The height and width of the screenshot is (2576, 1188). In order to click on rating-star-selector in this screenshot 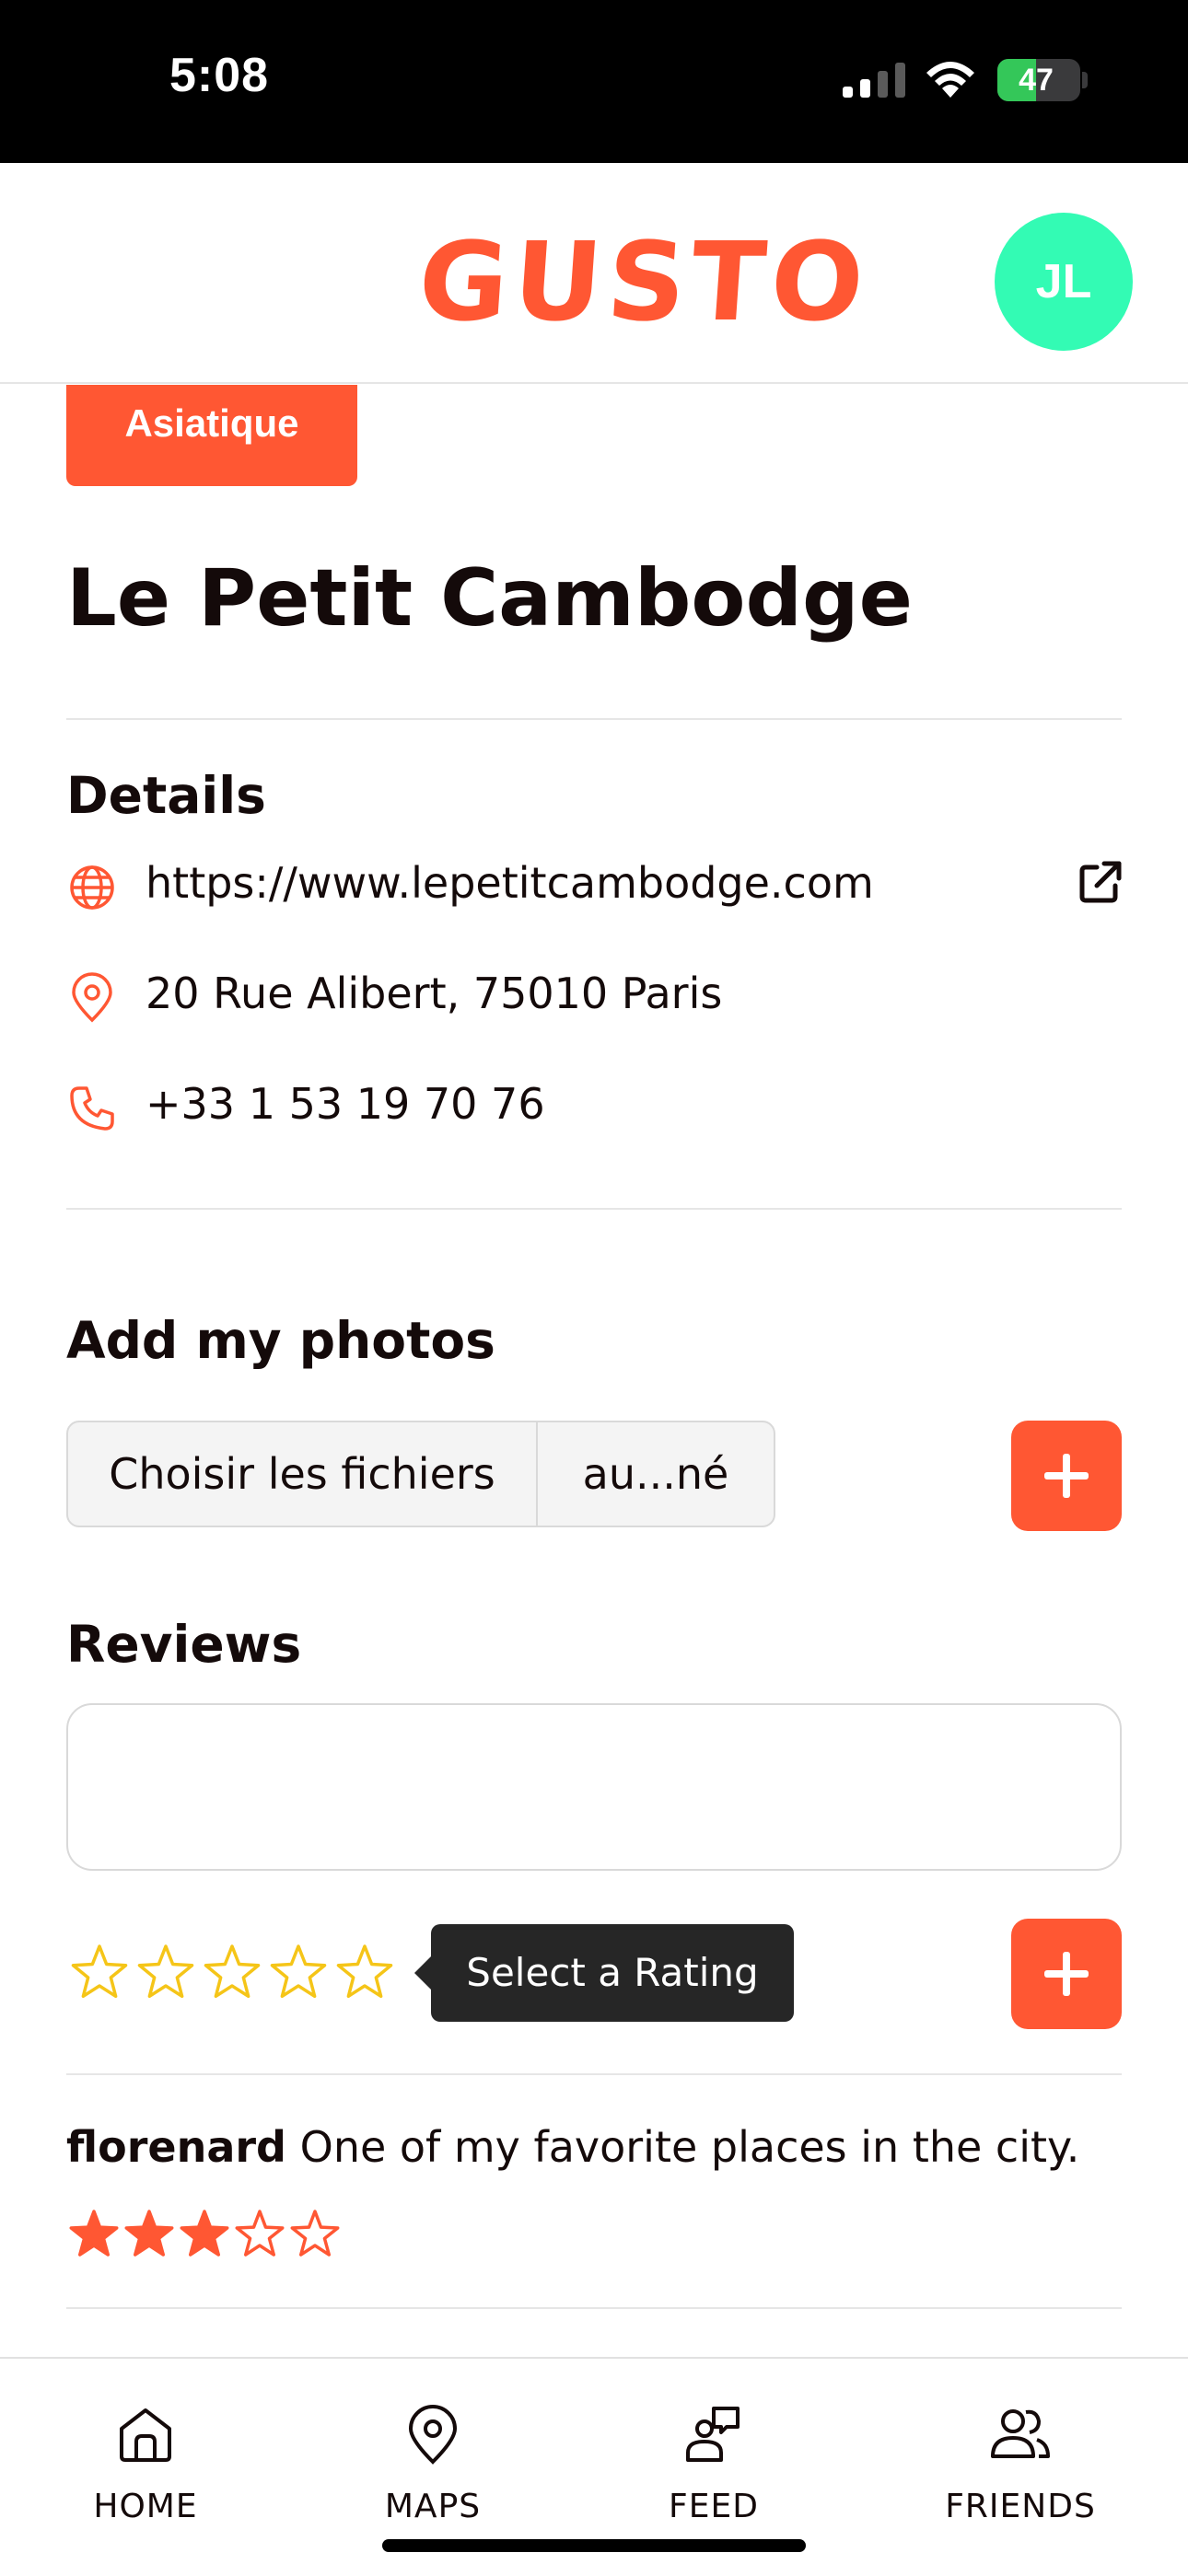, I will do `click(232, 1973)`.